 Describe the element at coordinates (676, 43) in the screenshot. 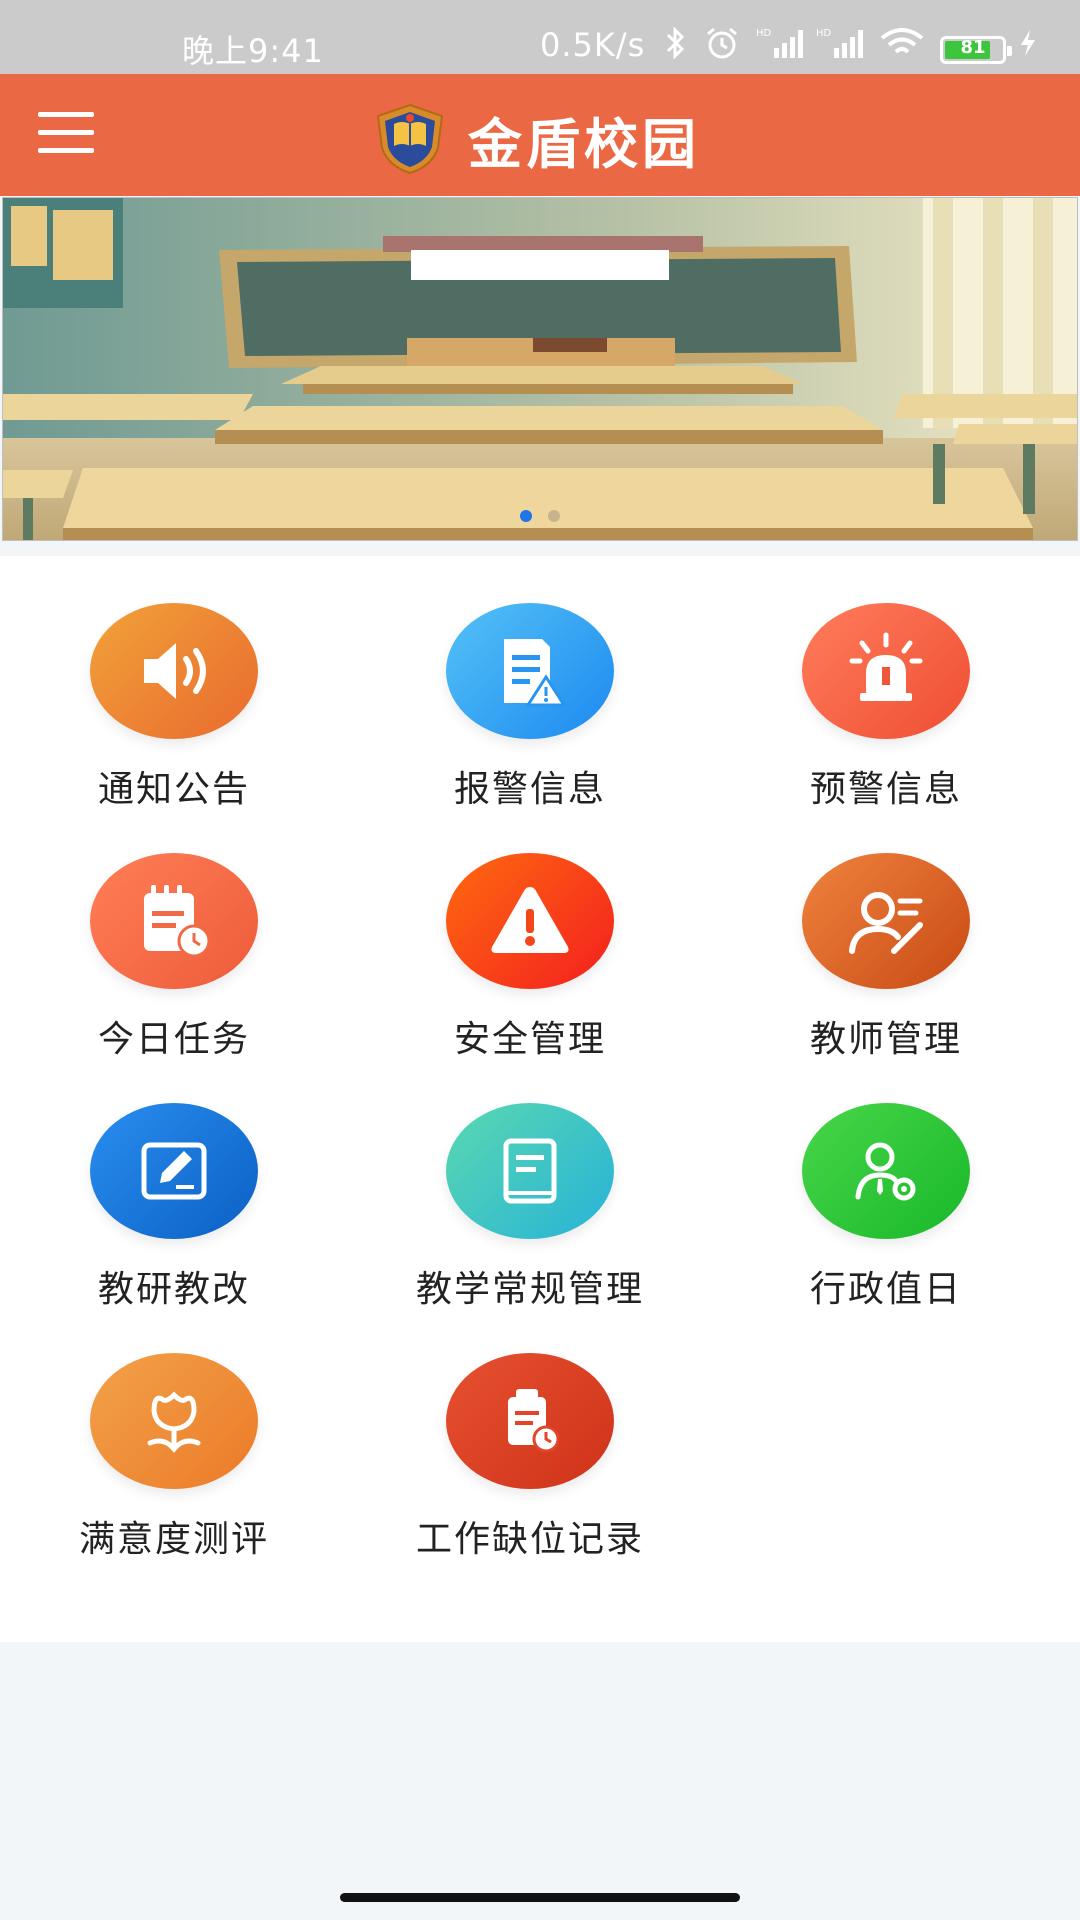

I see `bluetooth-icon` at that location.